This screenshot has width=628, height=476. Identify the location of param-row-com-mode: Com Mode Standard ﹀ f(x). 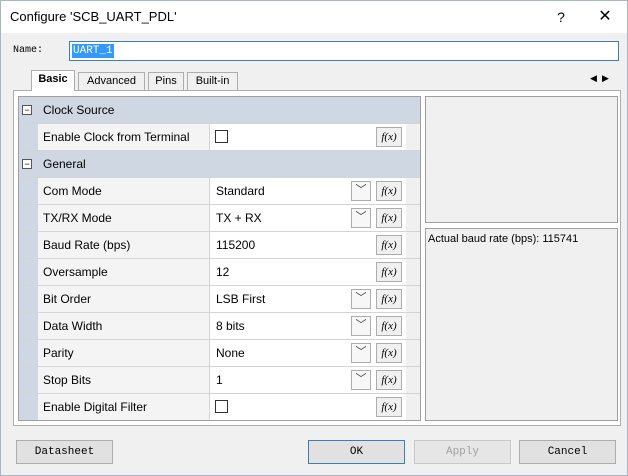
(219, 191).